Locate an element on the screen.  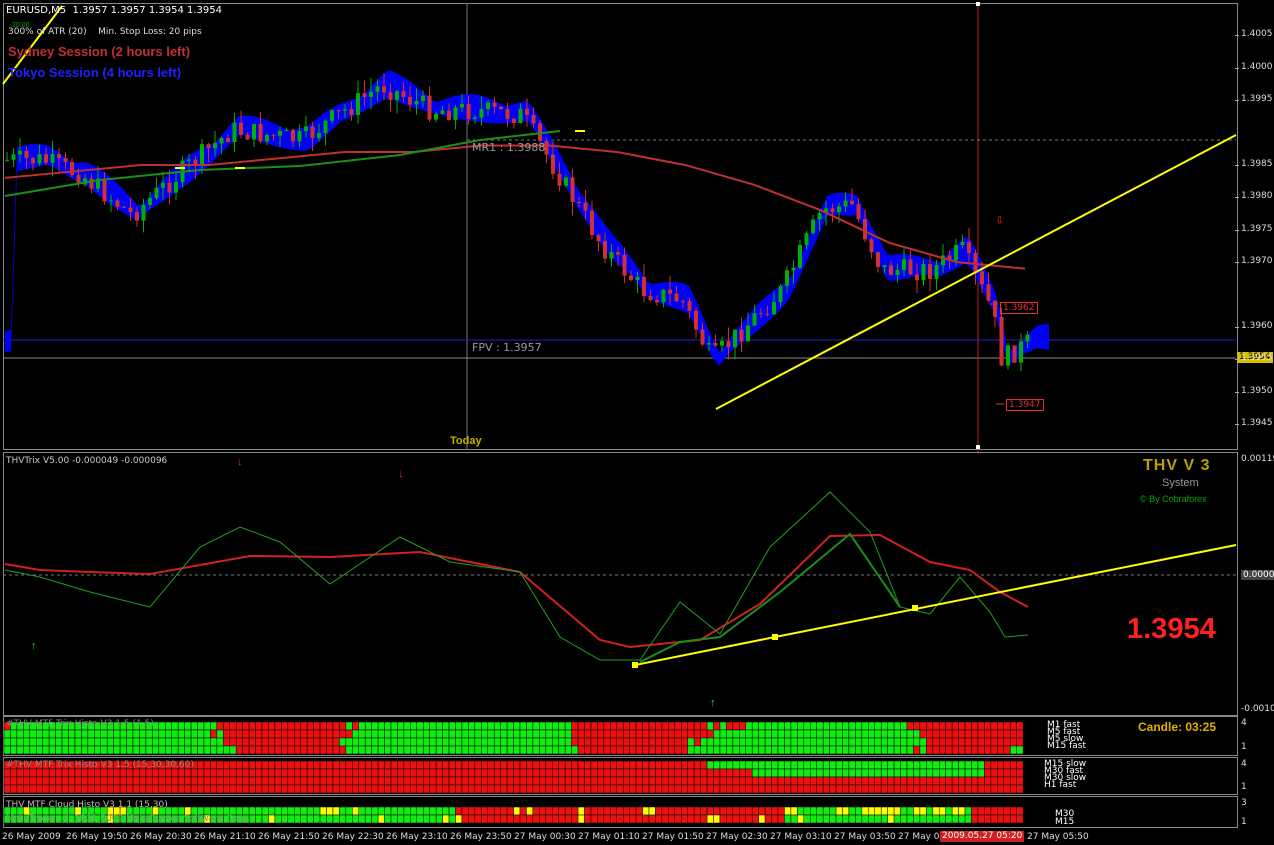
candle-timer: Candle: 03:25 is located at coordinates (1177, 727).